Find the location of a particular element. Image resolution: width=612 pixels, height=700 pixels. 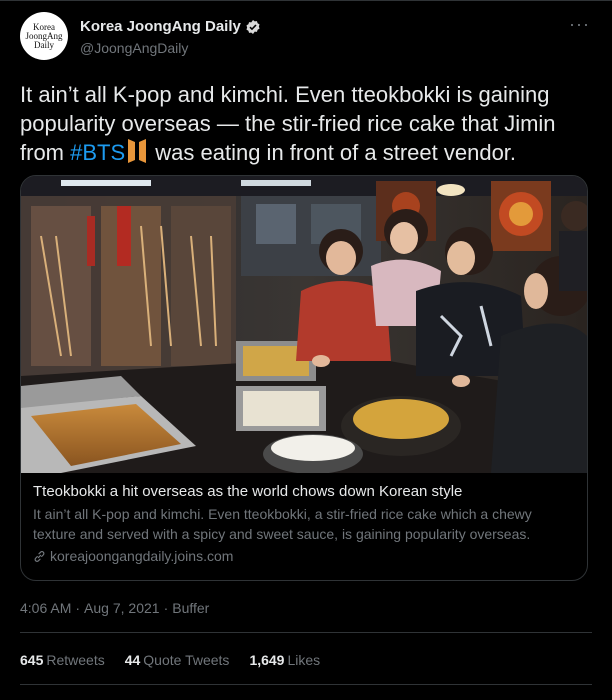

avatar-text-line: Daily is located at coordinates (44, 44).